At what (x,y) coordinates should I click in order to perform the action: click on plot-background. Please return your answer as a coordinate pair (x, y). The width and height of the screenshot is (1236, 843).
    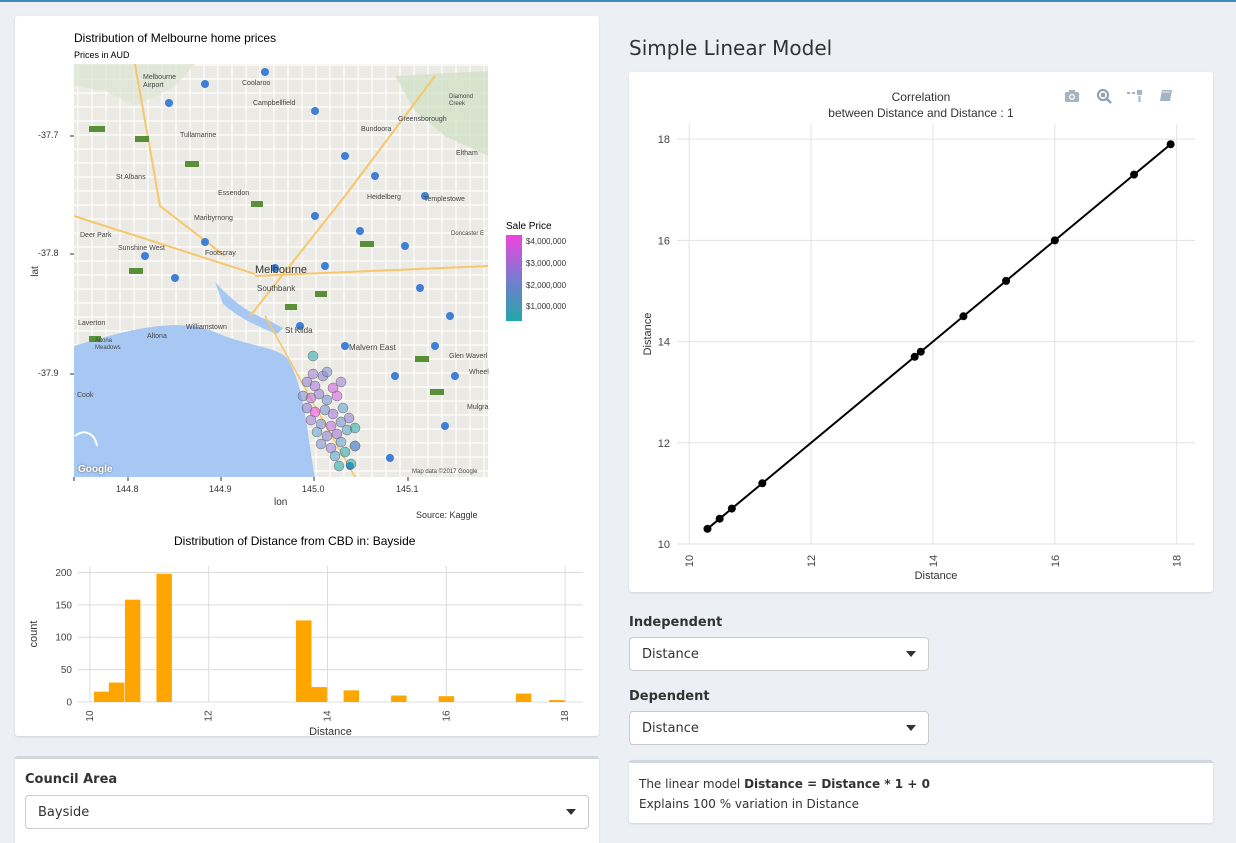
    Looking at the image, I should click on (330, 634).